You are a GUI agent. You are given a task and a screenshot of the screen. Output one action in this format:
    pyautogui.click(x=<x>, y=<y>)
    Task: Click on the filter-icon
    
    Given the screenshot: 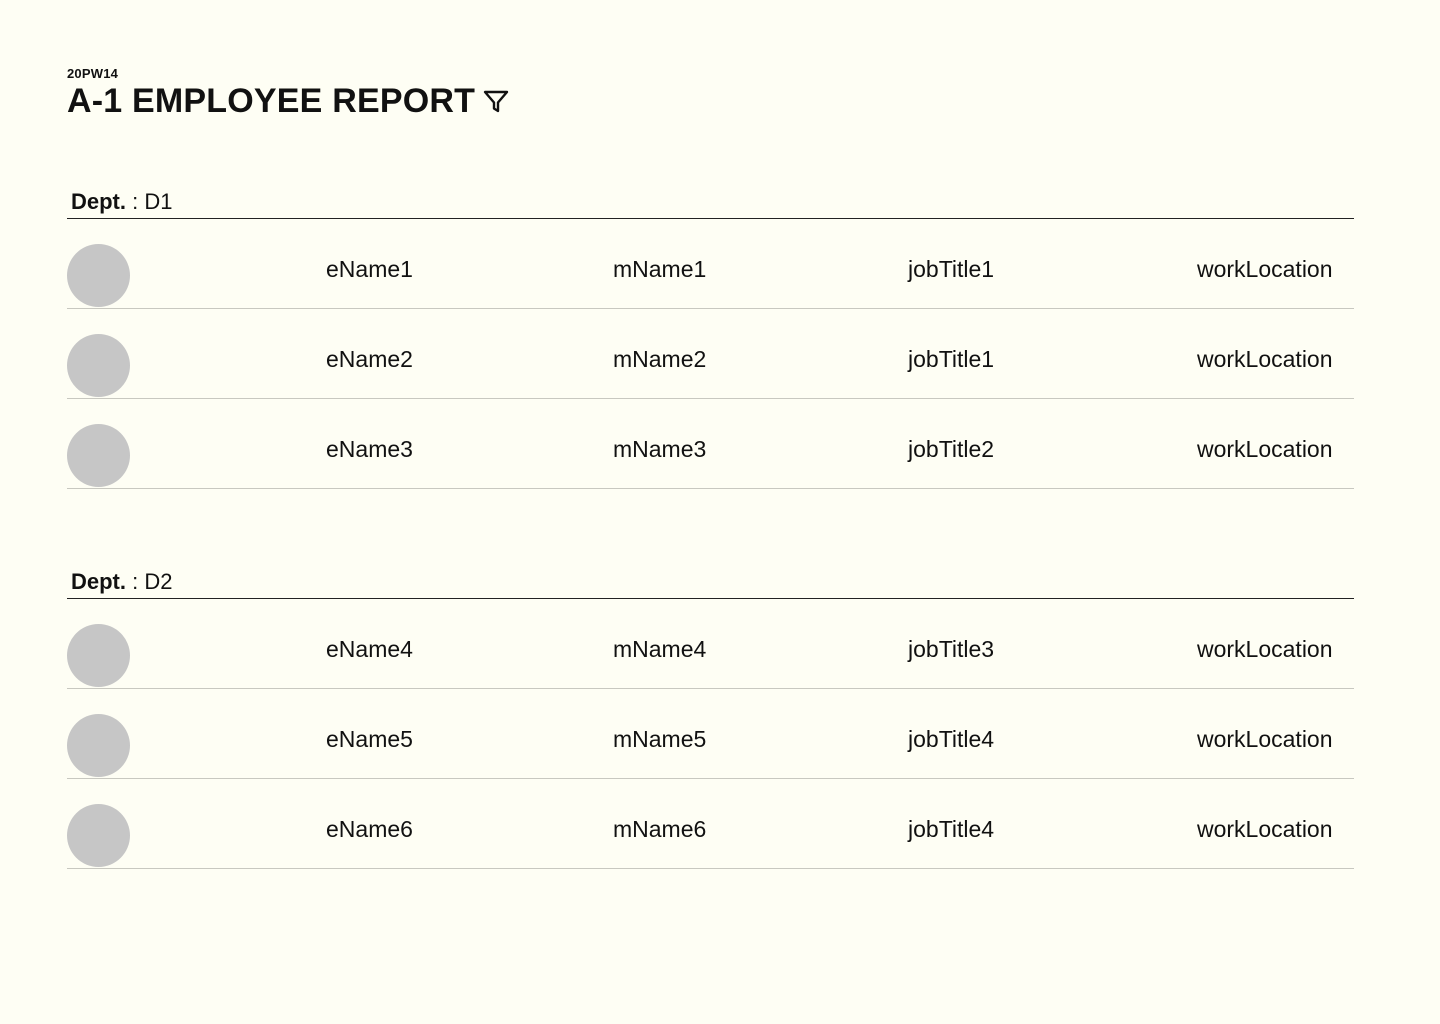 What is the action you would take?
    pyautogui.click(x=496, y=101)
    